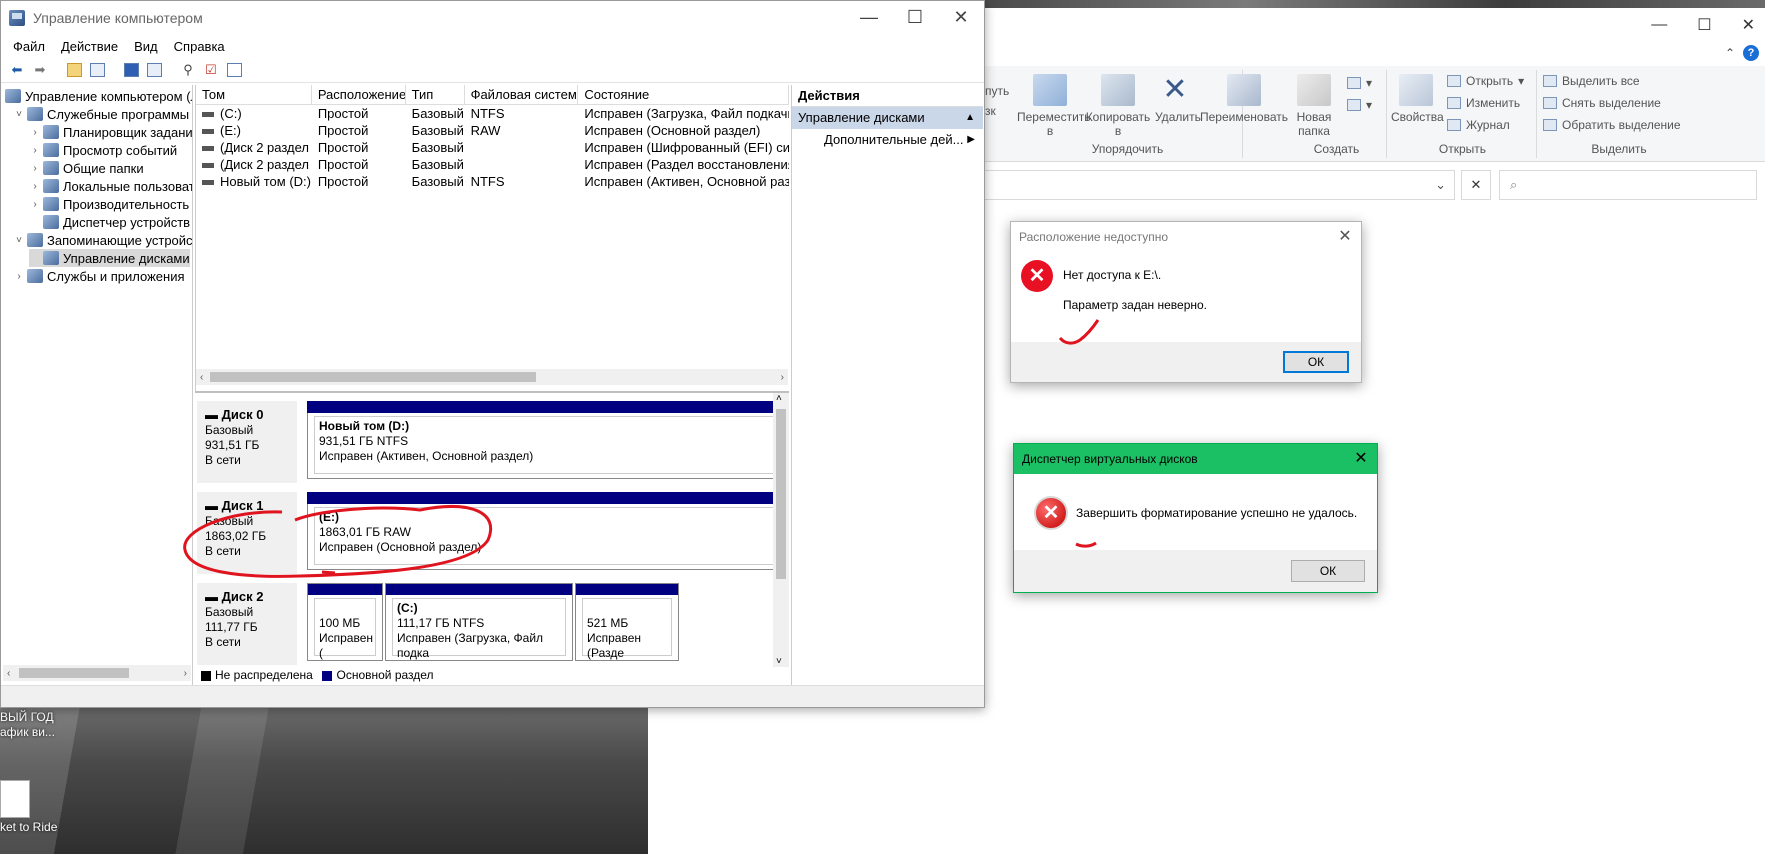  Describe the element at coordinates (1178, 99) in the screenshot. I see `delete-button: ✕ Удалить` at that location.